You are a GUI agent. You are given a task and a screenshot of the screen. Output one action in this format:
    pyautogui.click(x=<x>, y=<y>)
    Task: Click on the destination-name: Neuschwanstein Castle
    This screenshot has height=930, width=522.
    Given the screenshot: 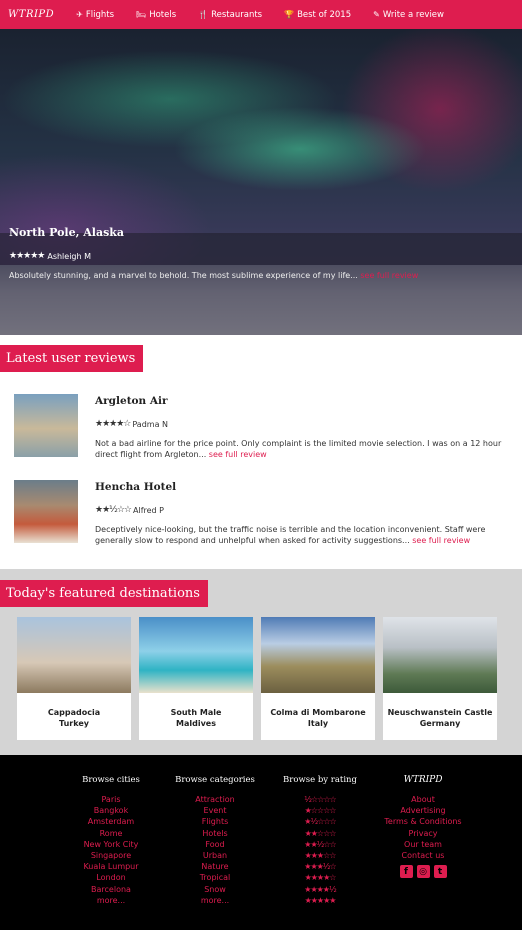 What is the action you would take?
    pyautogui.click(x=440, y=712)
    